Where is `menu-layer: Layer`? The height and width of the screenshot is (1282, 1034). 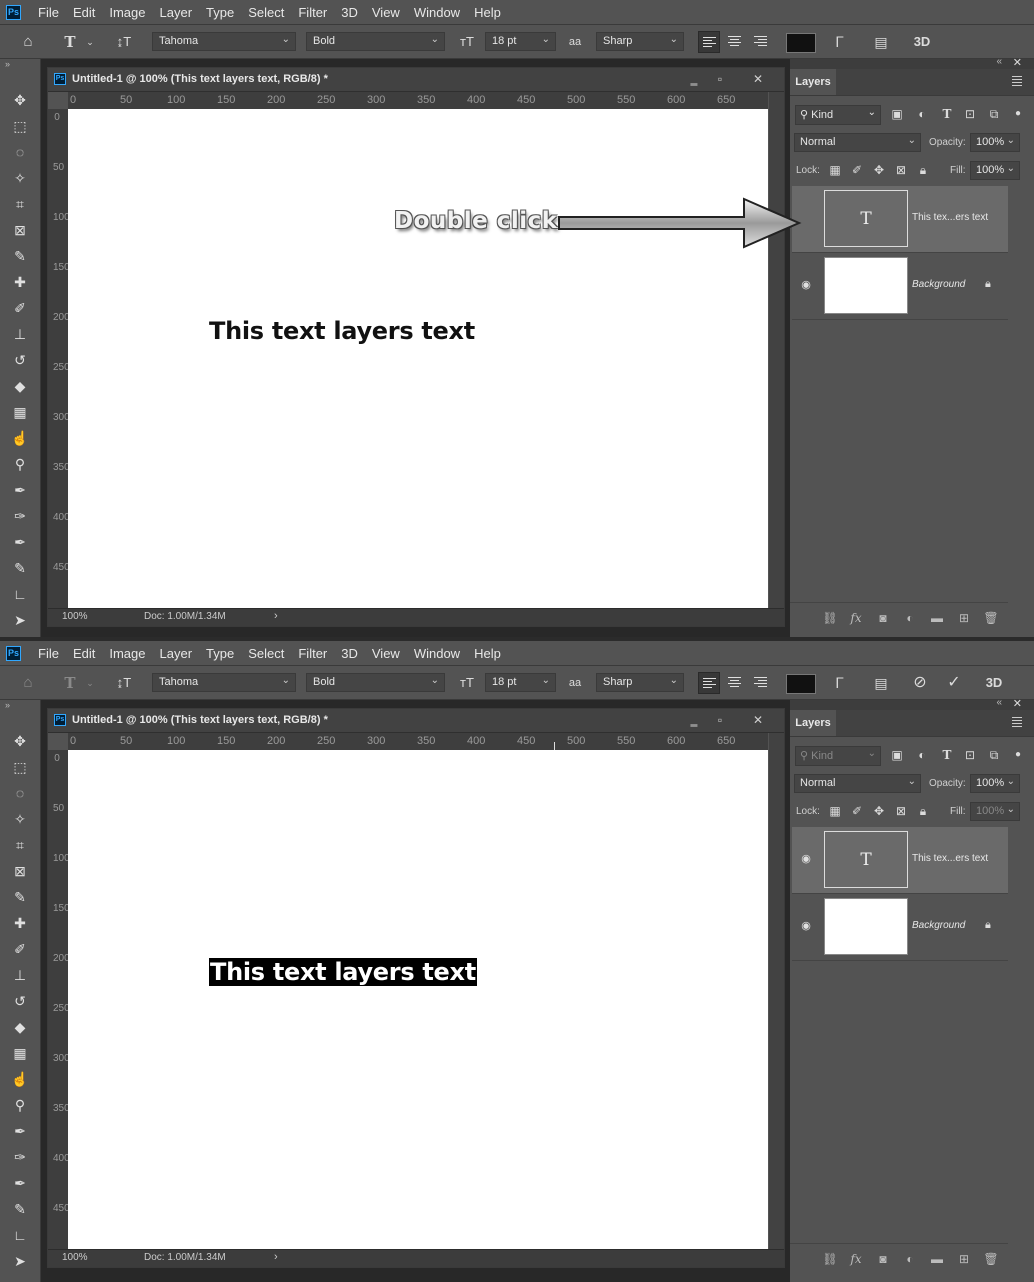 menu-layer: Layer is located at coordinates (176, 12).